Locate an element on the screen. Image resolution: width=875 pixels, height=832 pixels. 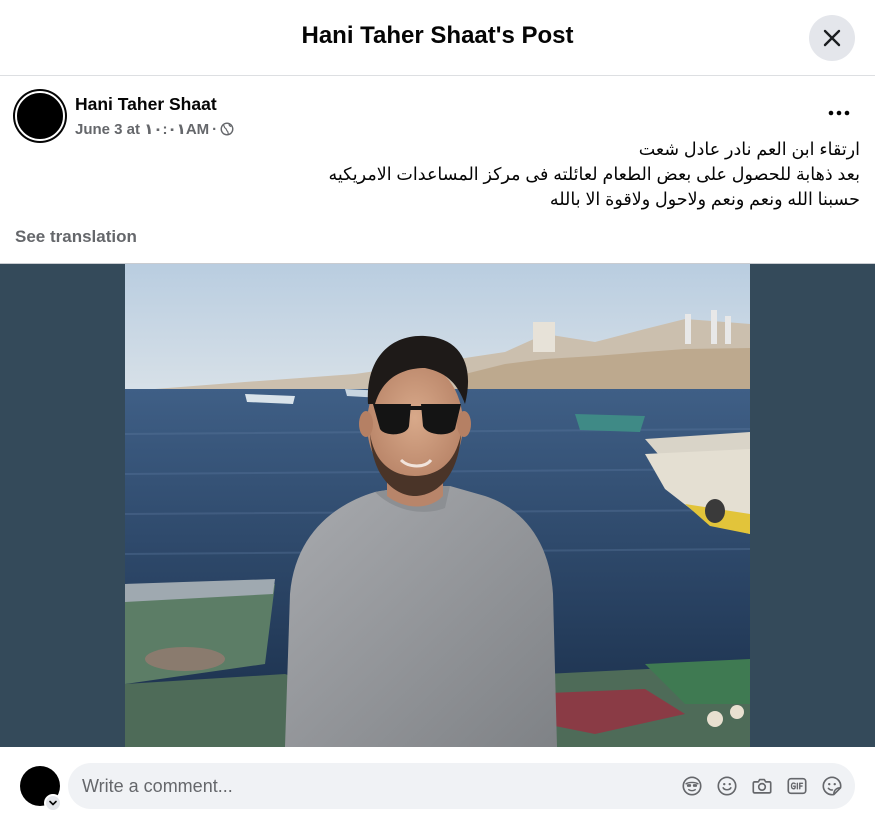
close-button is located at coordinates (832, 38).